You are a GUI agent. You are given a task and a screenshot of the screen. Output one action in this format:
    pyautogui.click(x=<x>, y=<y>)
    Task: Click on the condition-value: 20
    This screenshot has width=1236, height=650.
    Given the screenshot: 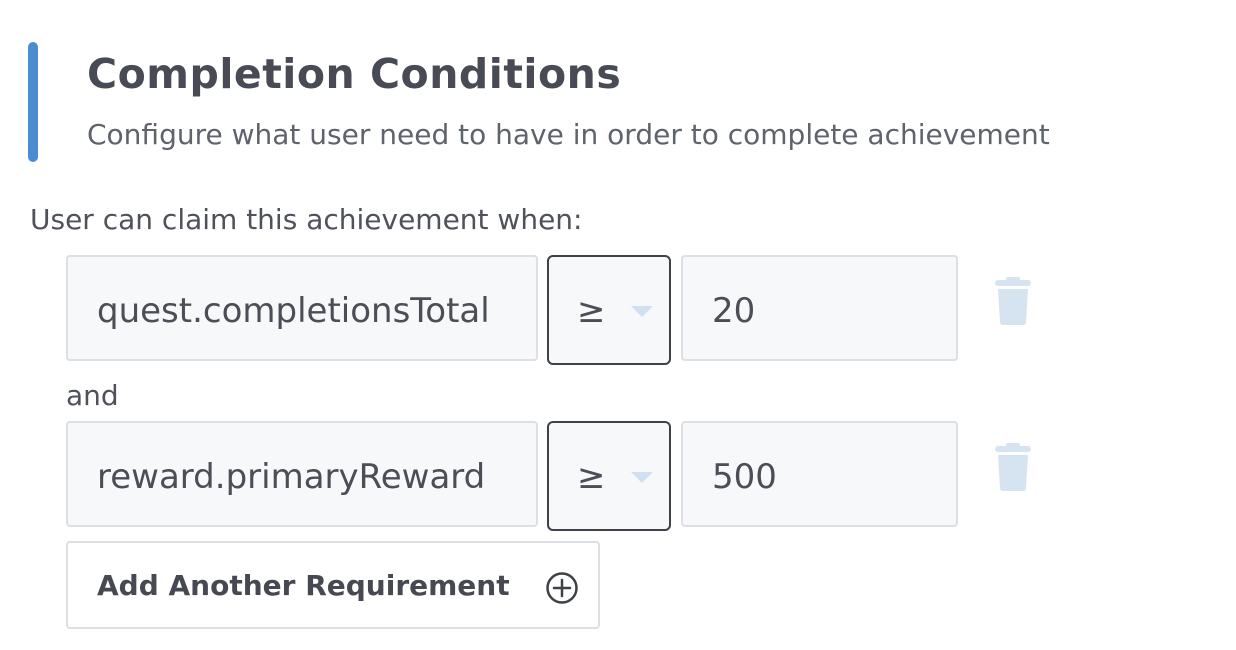 What is the action you would take?
    pyautogui.click(x=734, y=311)
    